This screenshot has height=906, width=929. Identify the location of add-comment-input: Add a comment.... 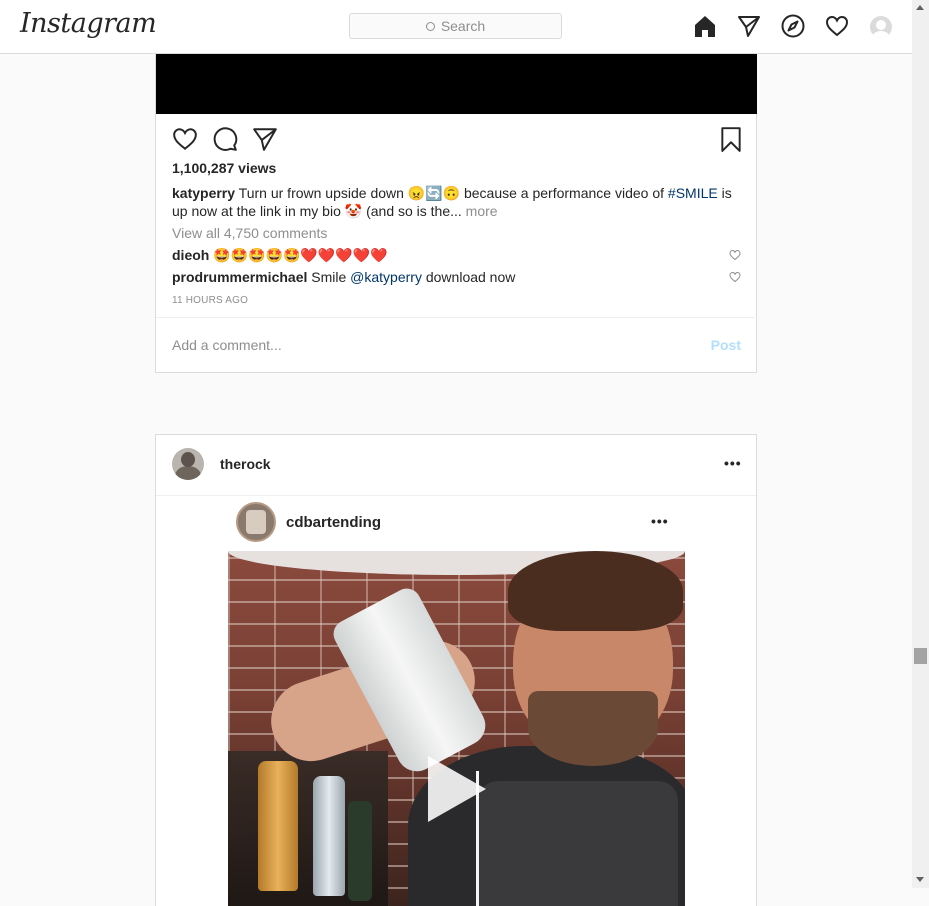
(227, 345).